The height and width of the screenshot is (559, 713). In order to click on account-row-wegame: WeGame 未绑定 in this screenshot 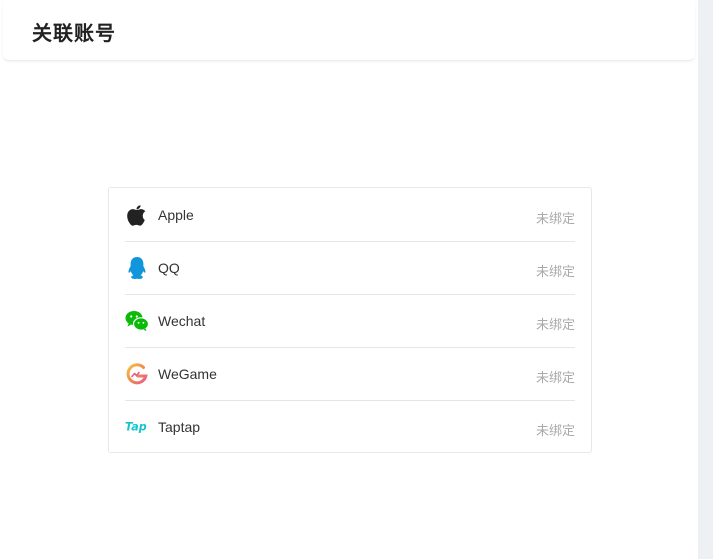, I will do `click(350, 374)`.